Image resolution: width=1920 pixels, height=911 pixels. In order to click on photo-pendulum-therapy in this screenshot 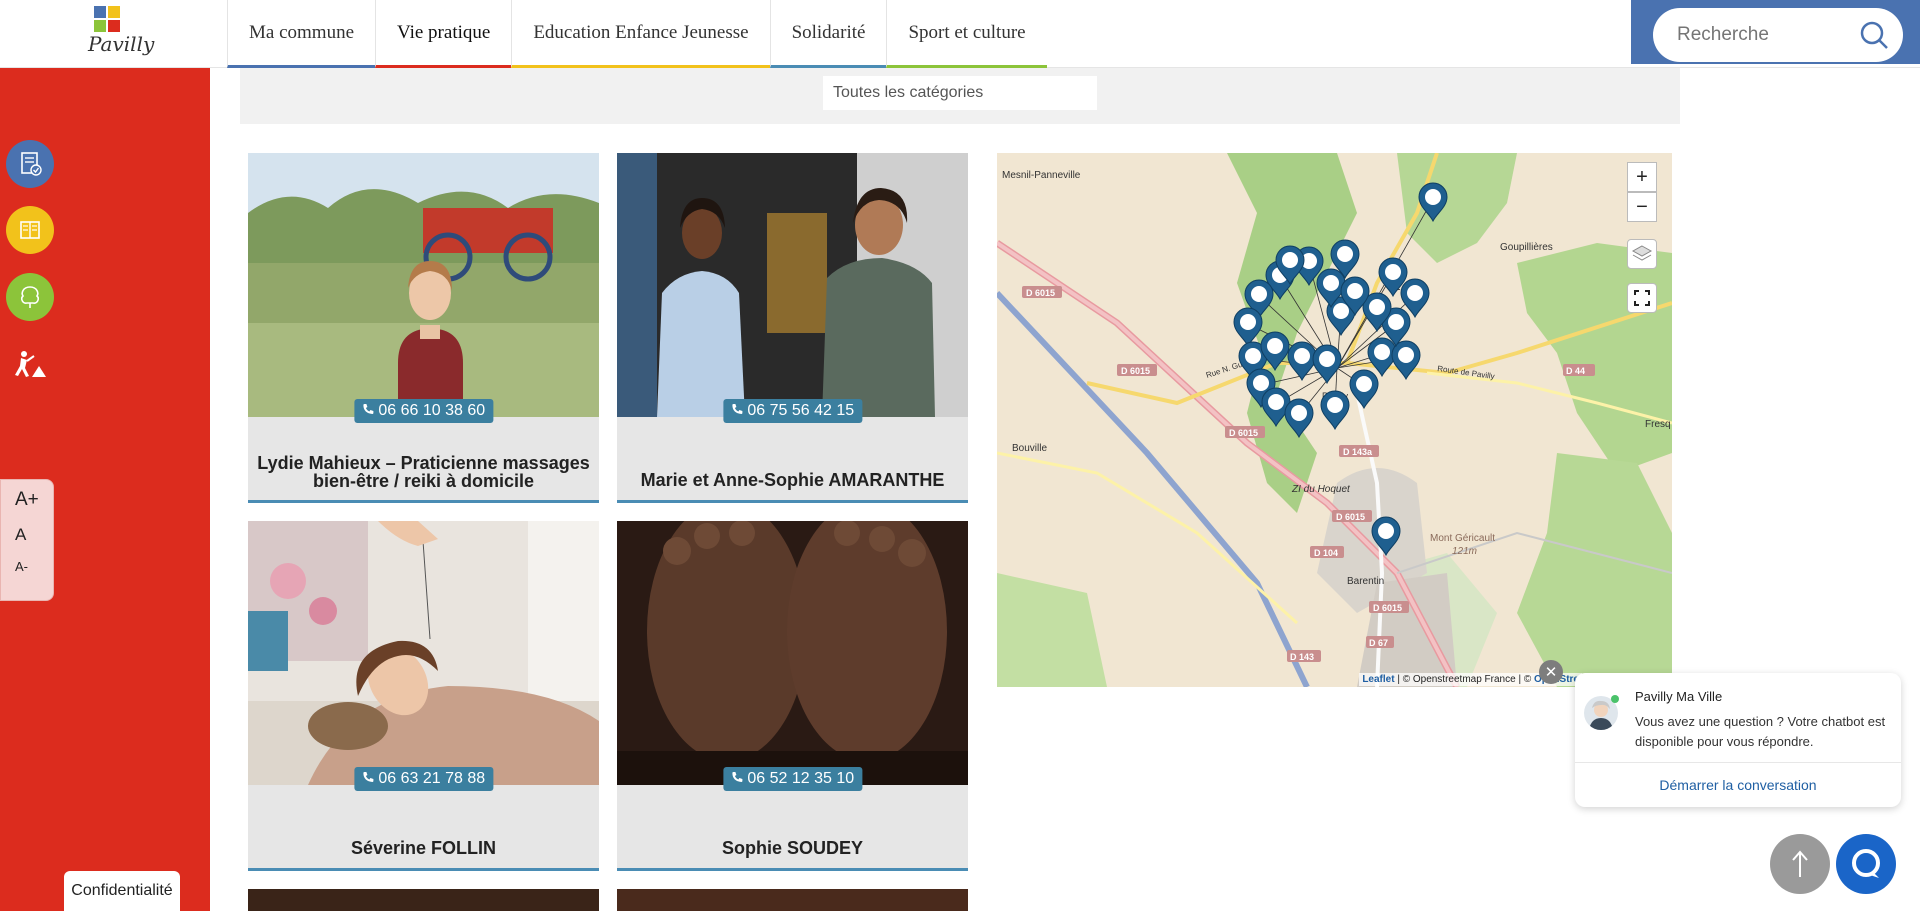, I will do `click(423, 653)`.